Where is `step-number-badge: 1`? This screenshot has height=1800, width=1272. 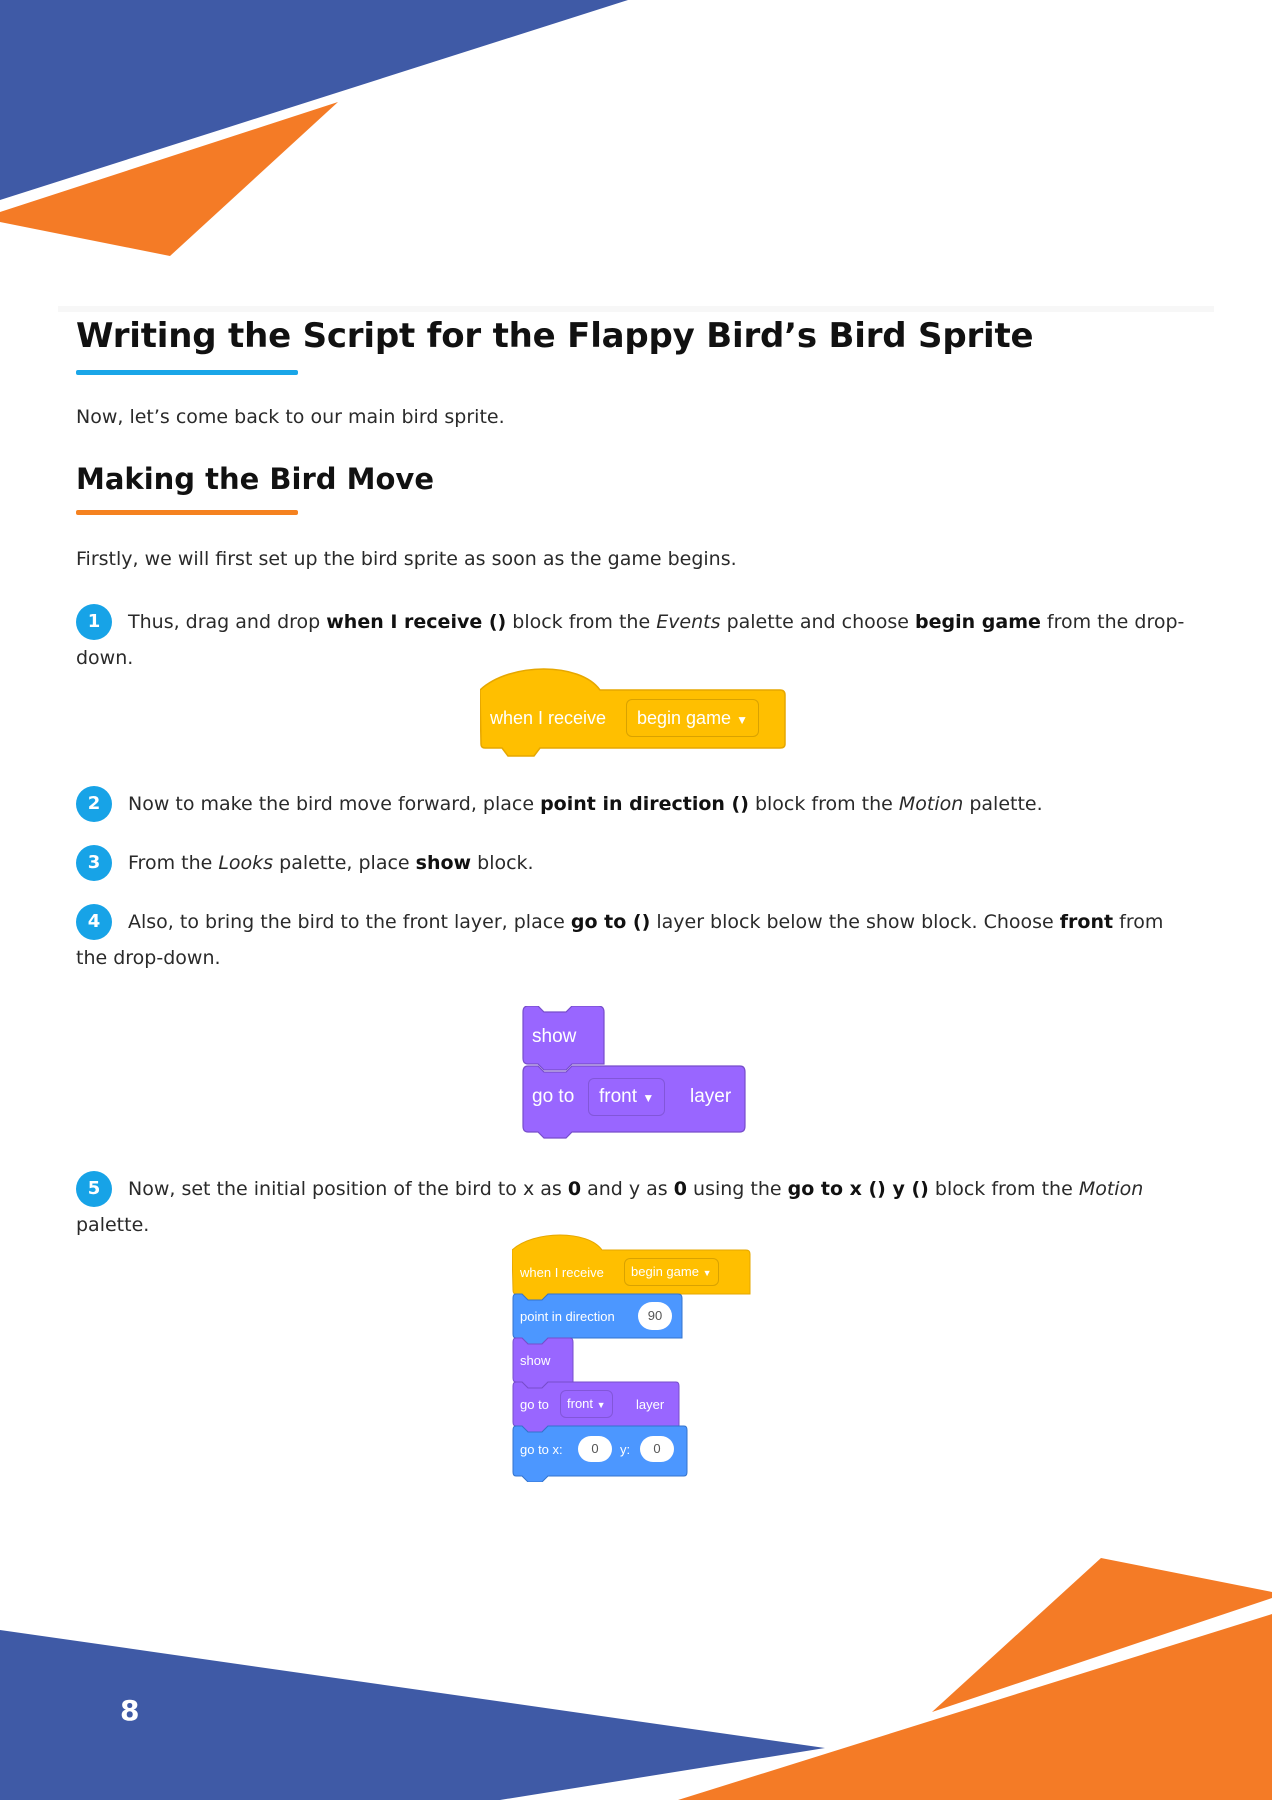 step-number-badge: 1 is located at coordinates (94, 622).